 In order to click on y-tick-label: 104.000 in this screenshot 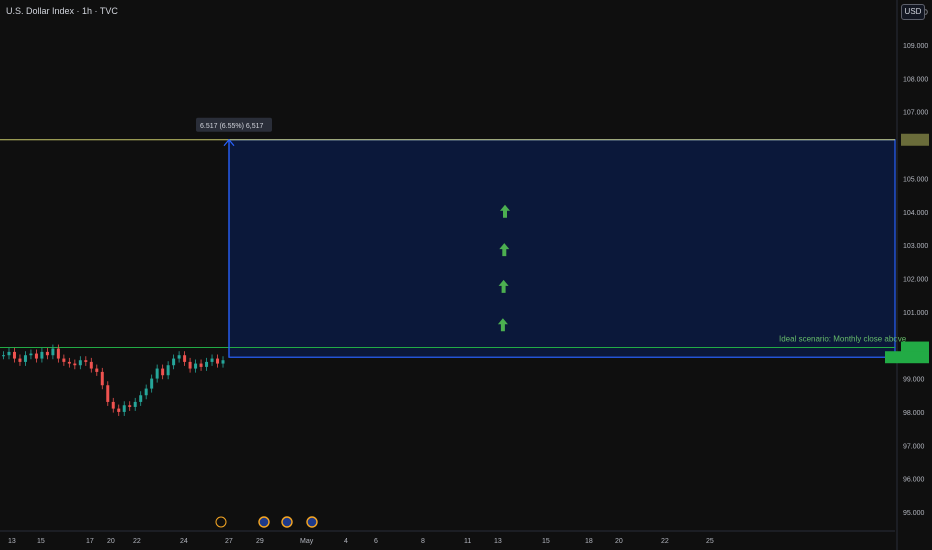, I will do `click(915, 213)`.